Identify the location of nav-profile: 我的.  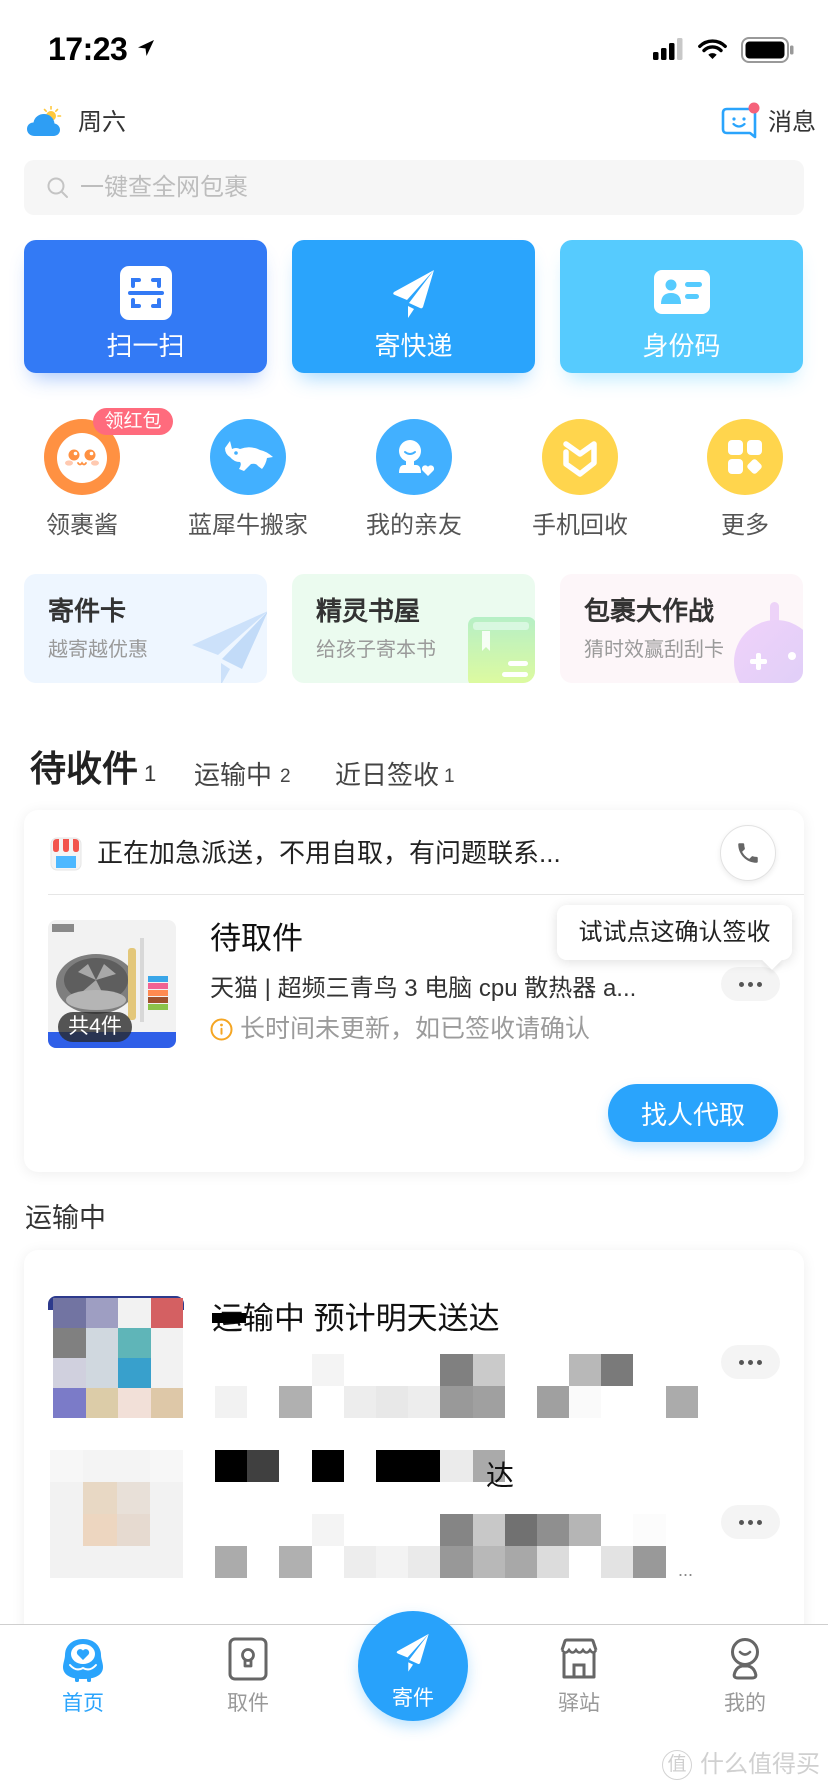
(745, 1679).